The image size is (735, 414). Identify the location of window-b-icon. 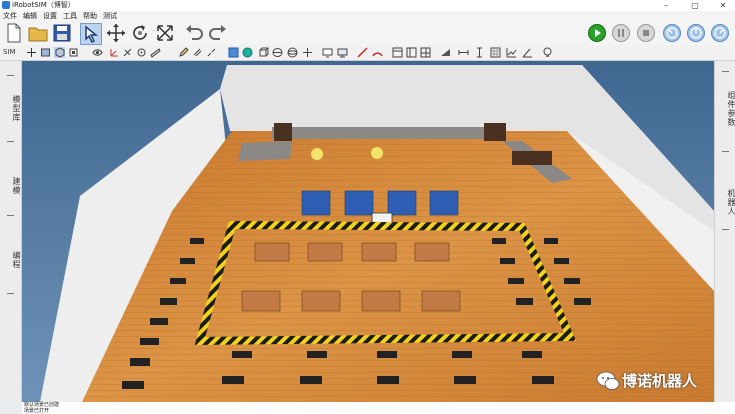
(411, 52).